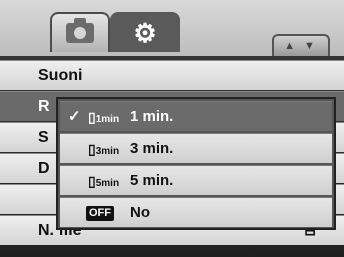 The height and width of the screenshot is (257, 344). I want to click on off-icon: OFF, so click(100, 213).